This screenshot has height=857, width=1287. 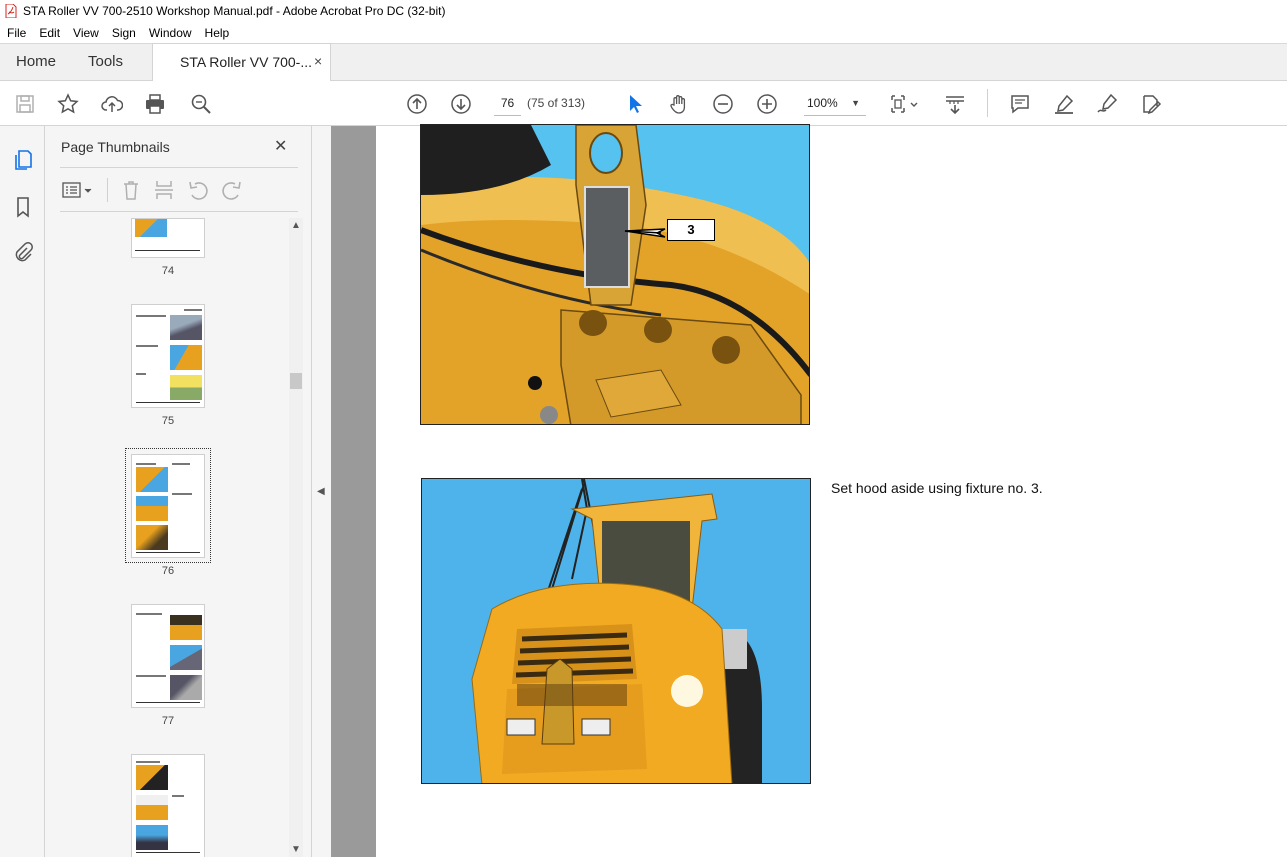 I want to click on tab-close-icon: ×, so click(x=318, y=61).